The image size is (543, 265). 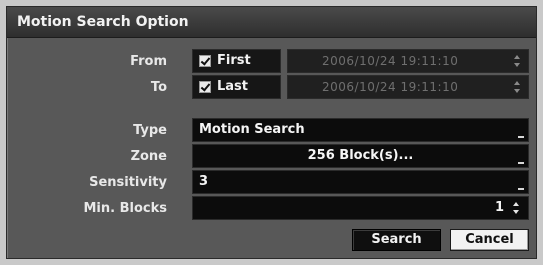 I want to click on type-value: Motion Search, so click(x=252, y=129).